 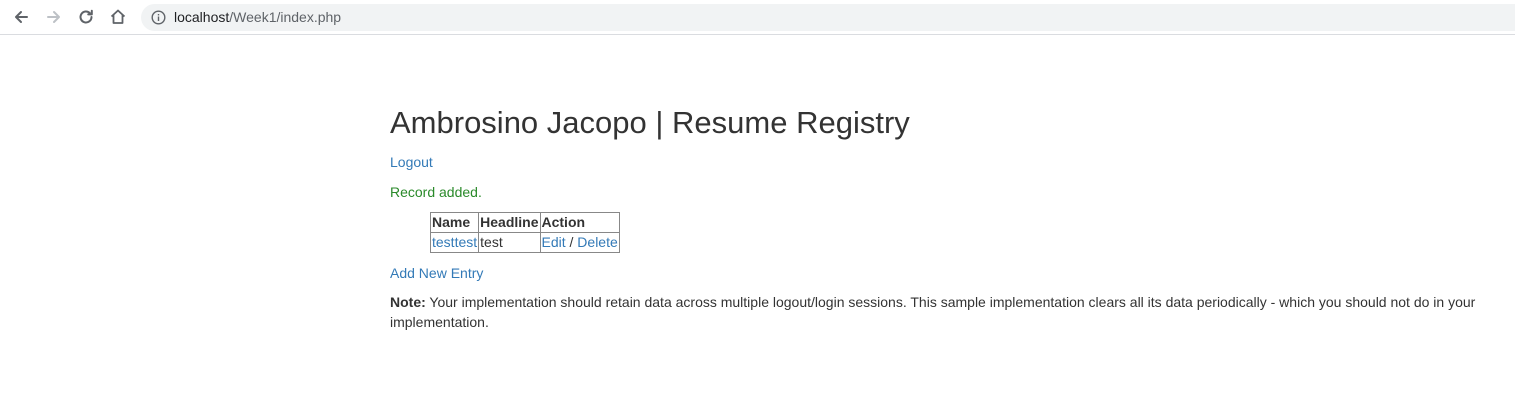 What do you see at coordinates (650, 122) in the screenshot?
I see `page-title: Ambrosino Jacopo | Resume Registry` at bounding box center [650, 122].